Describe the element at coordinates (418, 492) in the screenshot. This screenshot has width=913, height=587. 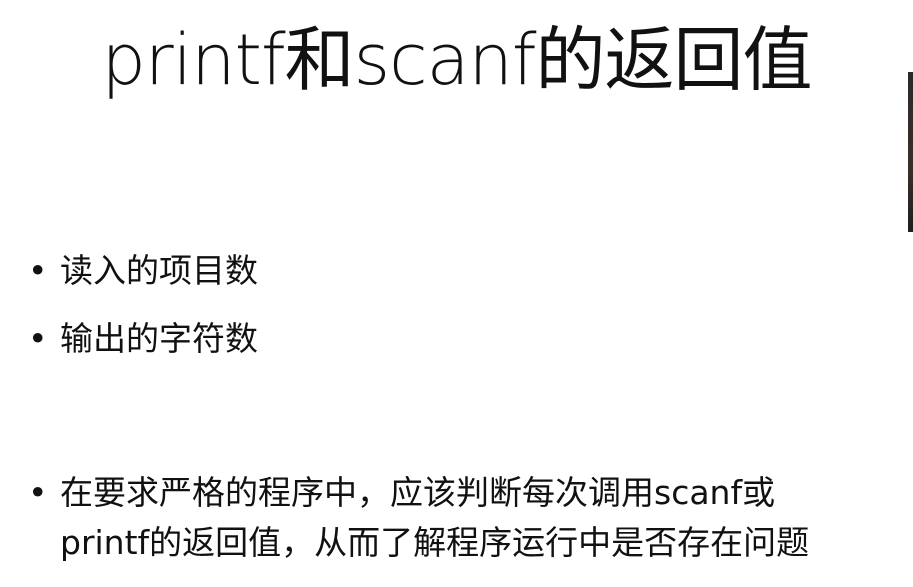
I see `bullet-text-line-1: 在要求严格的程序中，应该判断每次调用scanf或` at that location.